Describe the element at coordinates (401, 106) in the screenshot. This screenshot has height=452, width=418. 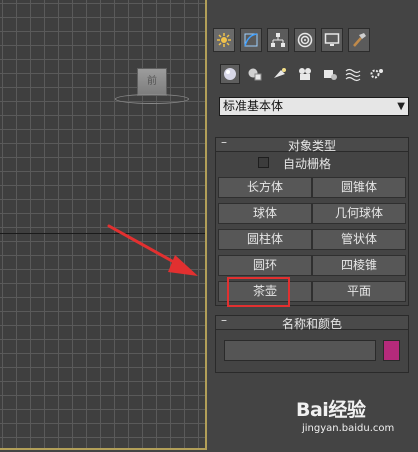
I see `chevron-down-icon: ▼` at that location.